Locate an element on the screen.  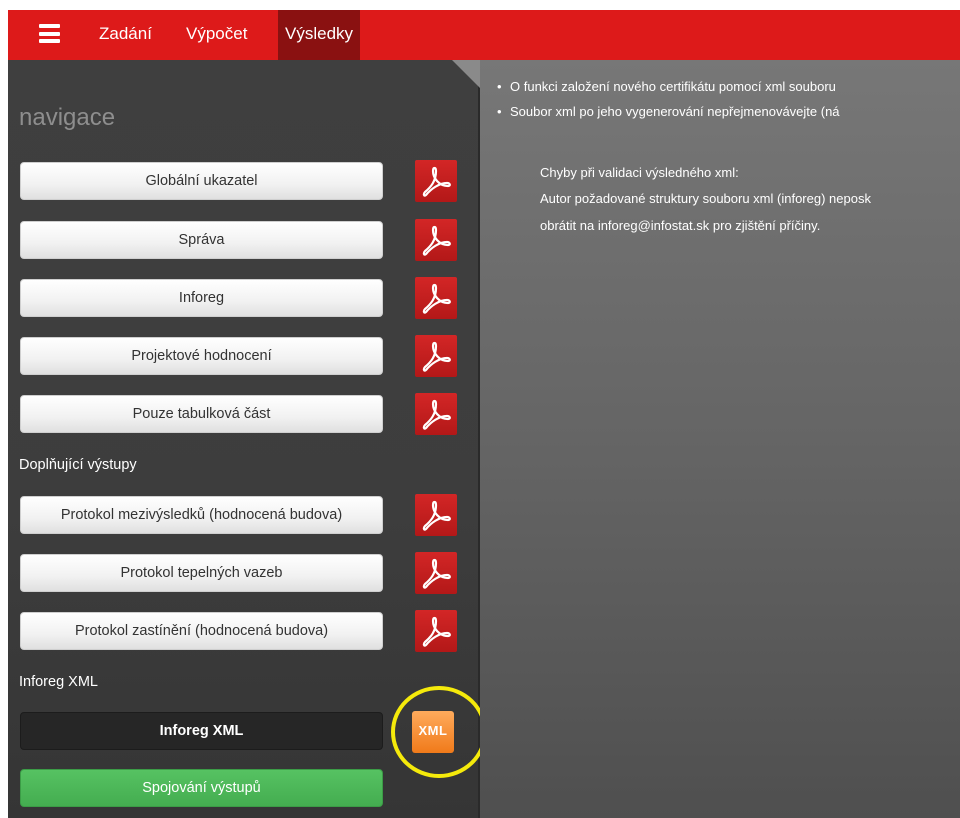
button-spojovani-vystupu: Spojování výstupů is located at coordinates (201, 788).